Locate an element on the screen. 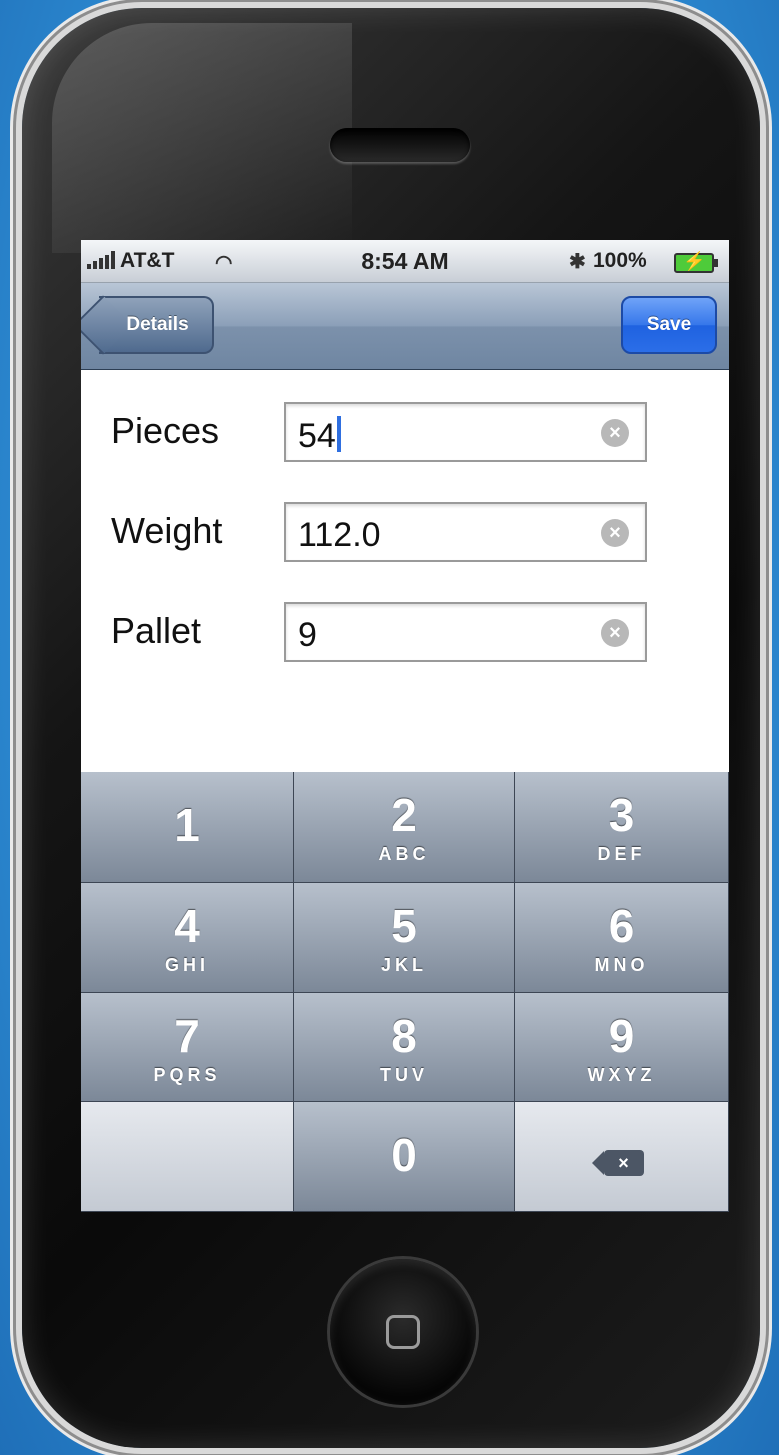 Image resolution: width=779 pixels, height=1455 pixels. pieces-label: Pieces is located at coordinates (165, 430).